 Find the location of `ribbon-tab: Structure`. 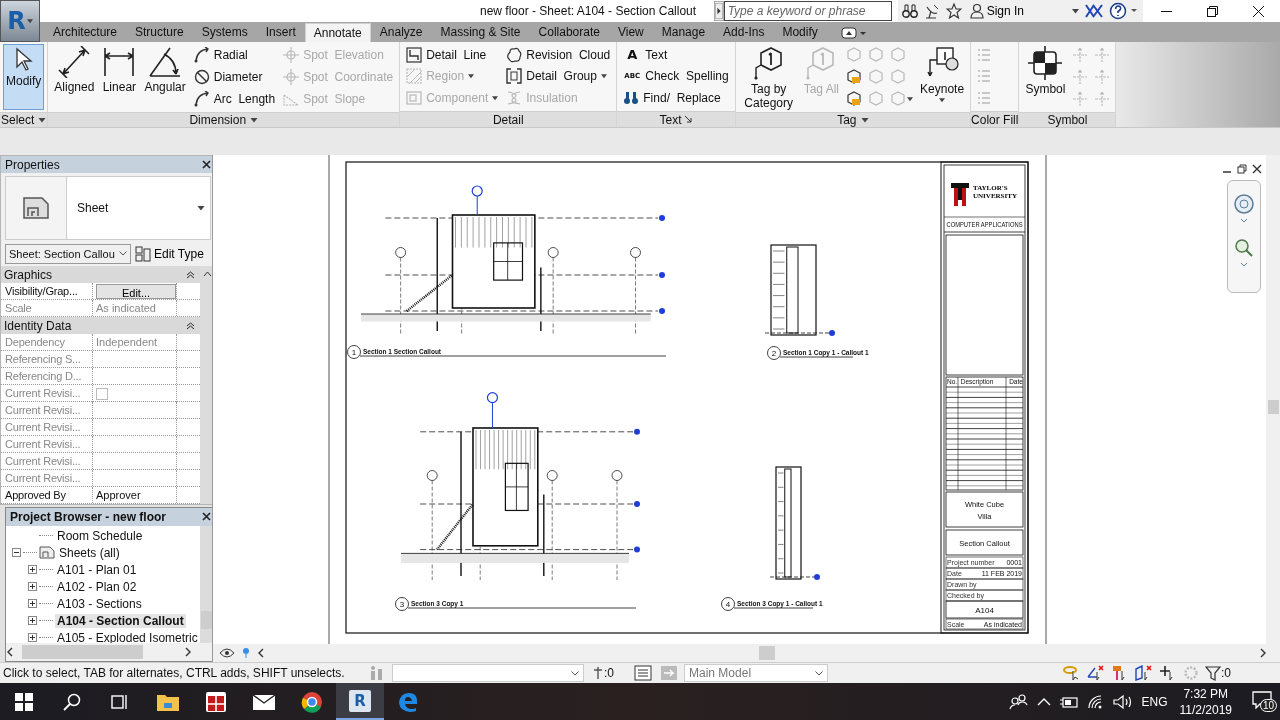

ribbon-tab: Structure is located at coordinates (159, 32).